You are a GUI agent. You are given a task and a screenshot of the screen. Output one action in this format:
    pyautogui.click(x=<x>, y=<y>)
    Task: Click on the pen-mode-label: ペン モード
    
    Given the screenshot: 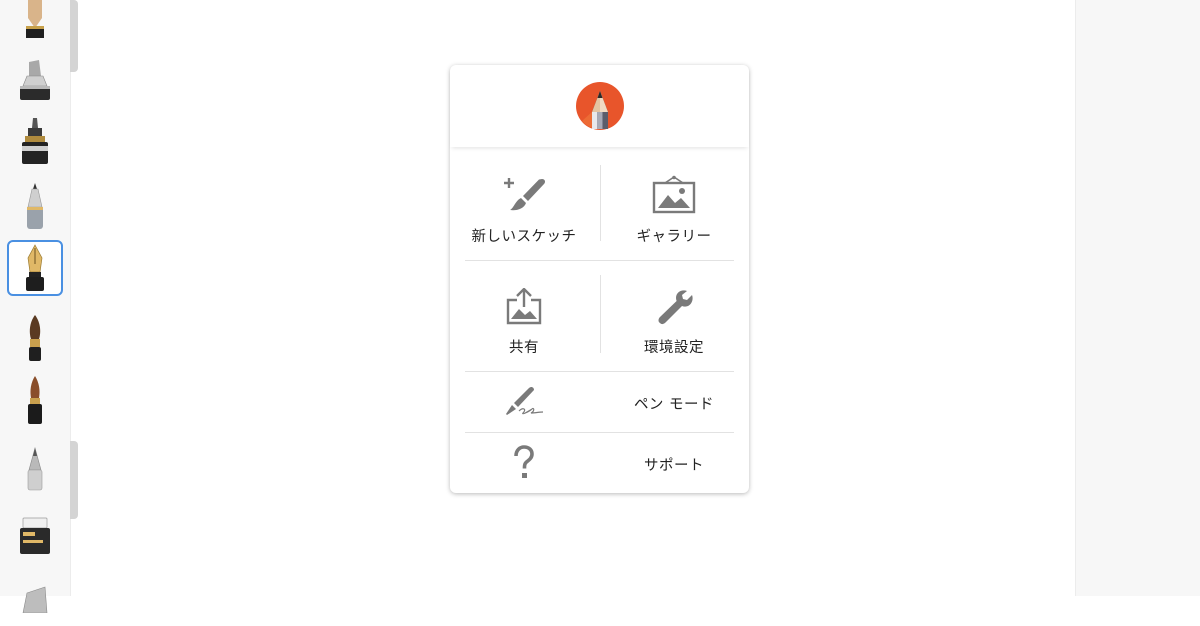 What is the action you would take?
    pyautogui.click(x=674, y=403)
    